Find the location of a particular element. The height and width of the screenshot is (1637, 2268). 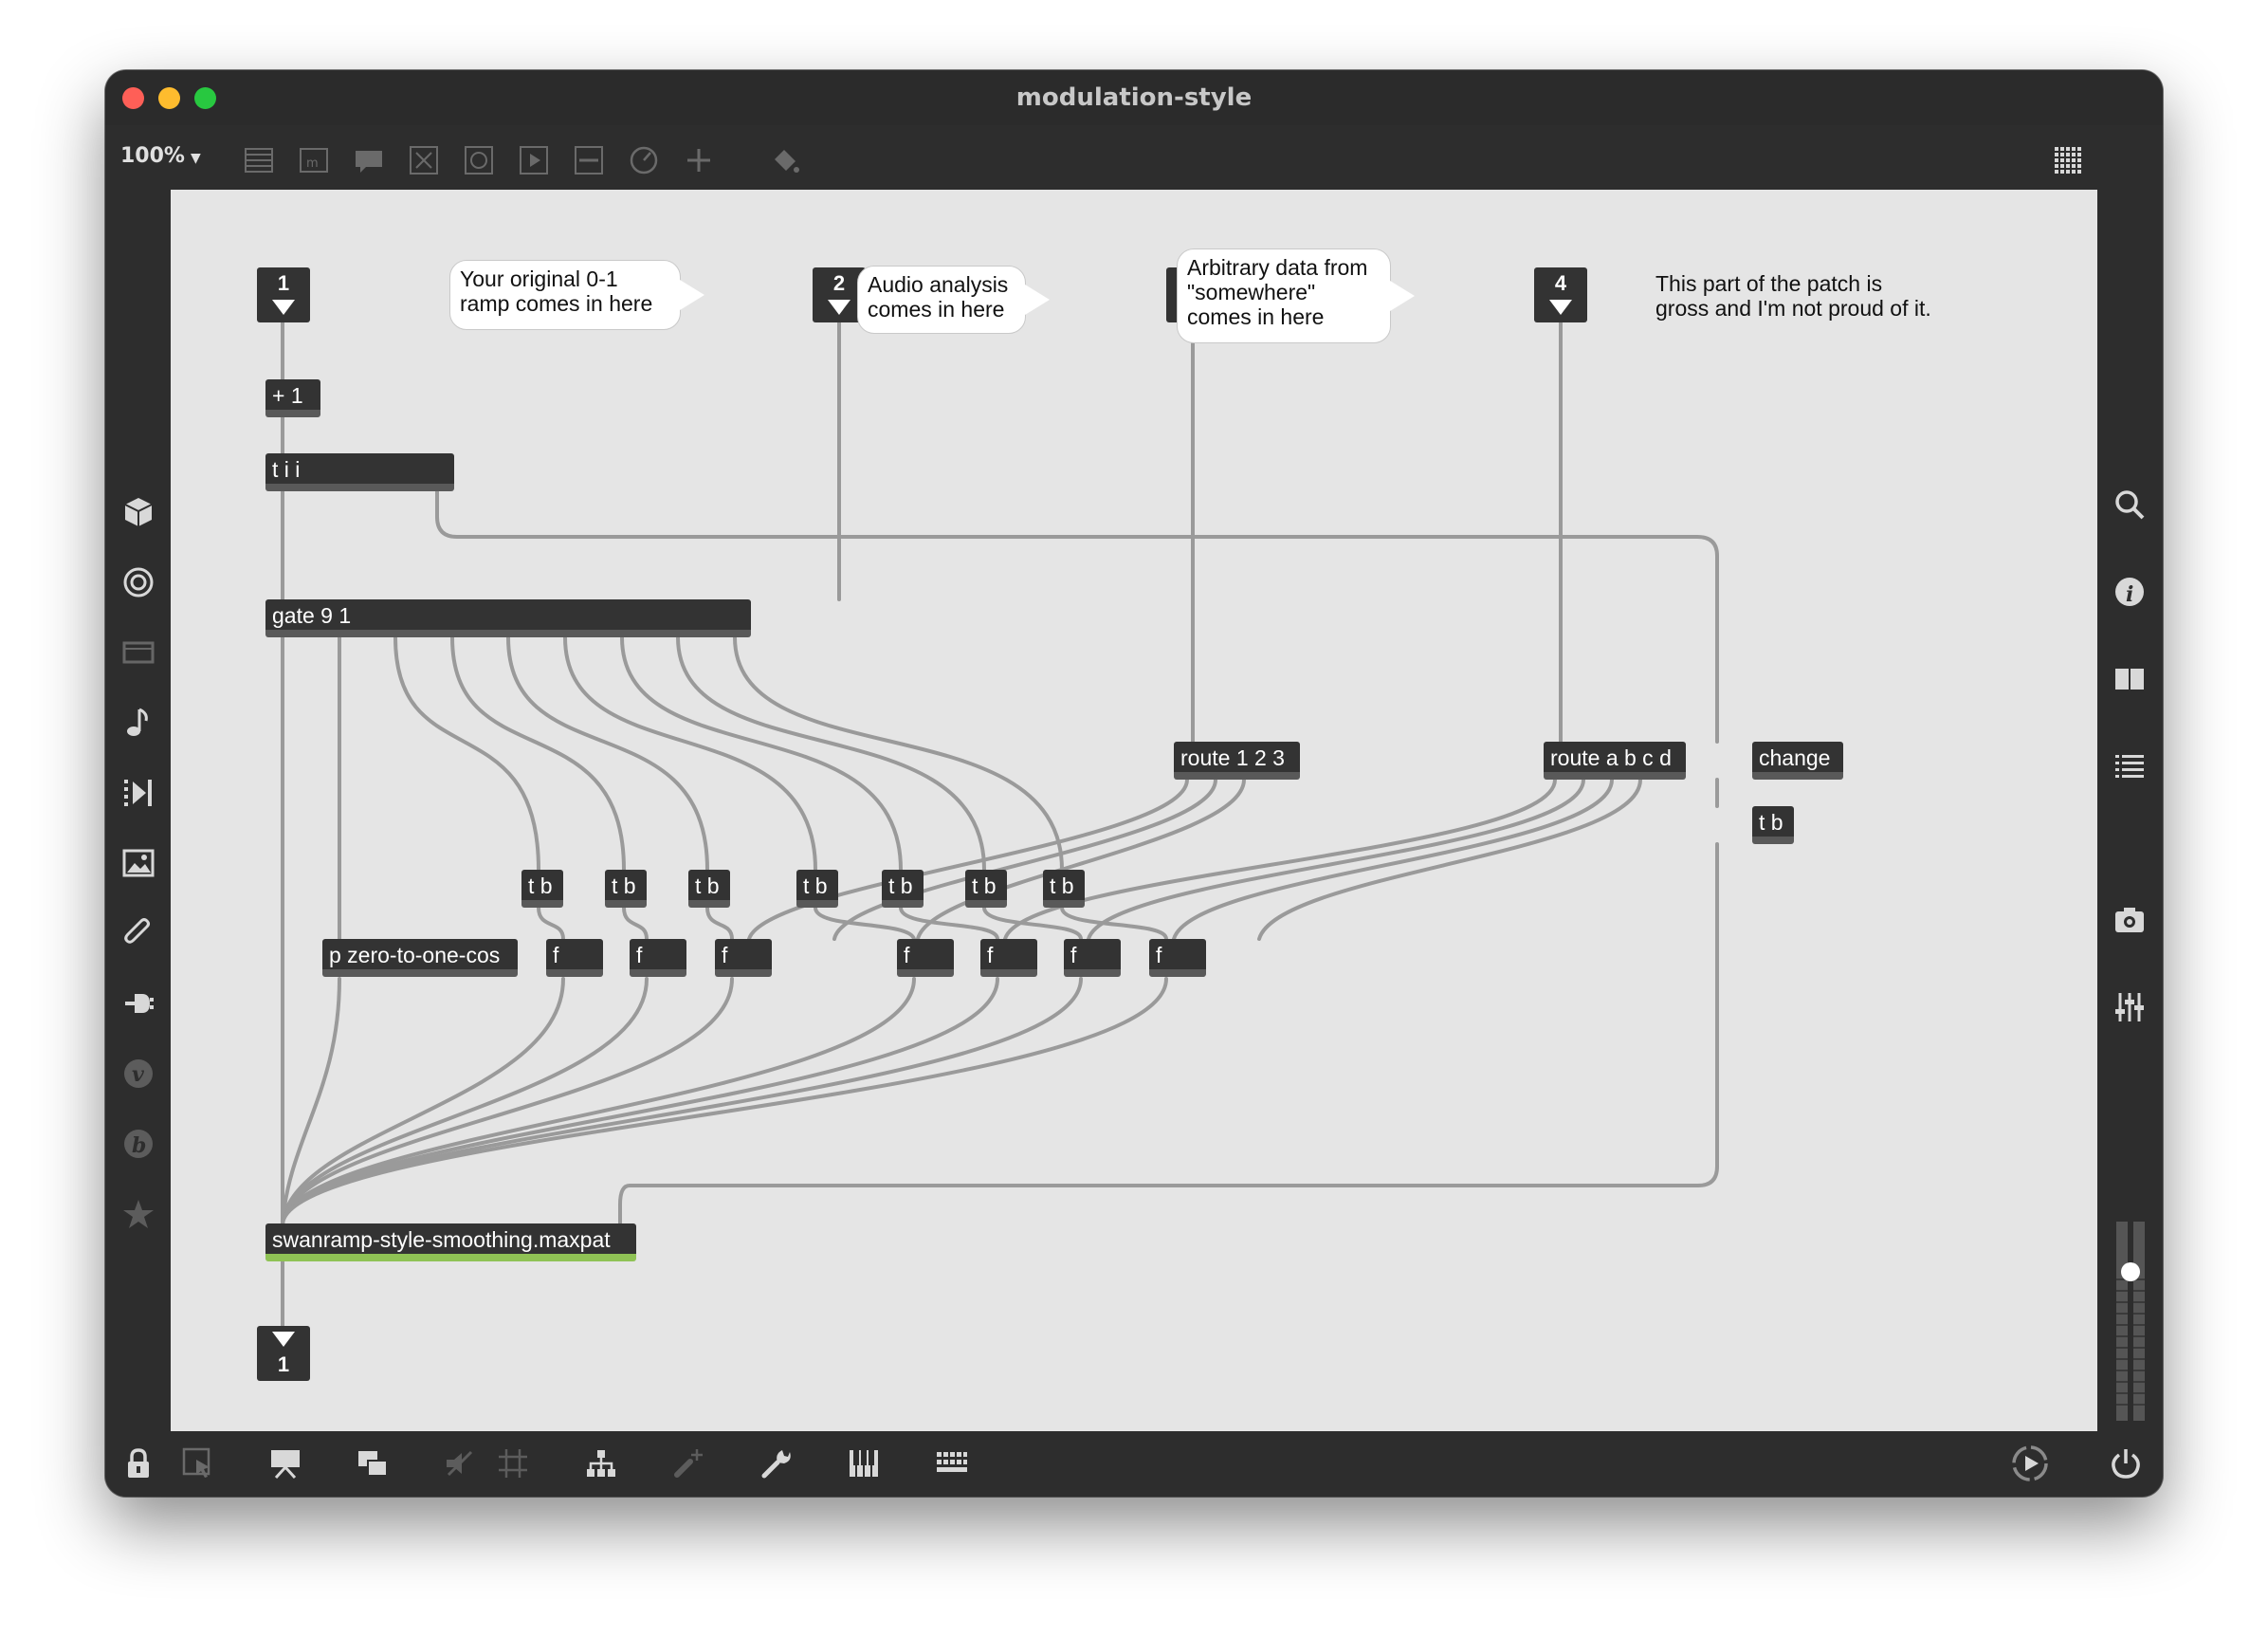

zoom-menu: 100% ▼ is located at coordinates (160, 156).